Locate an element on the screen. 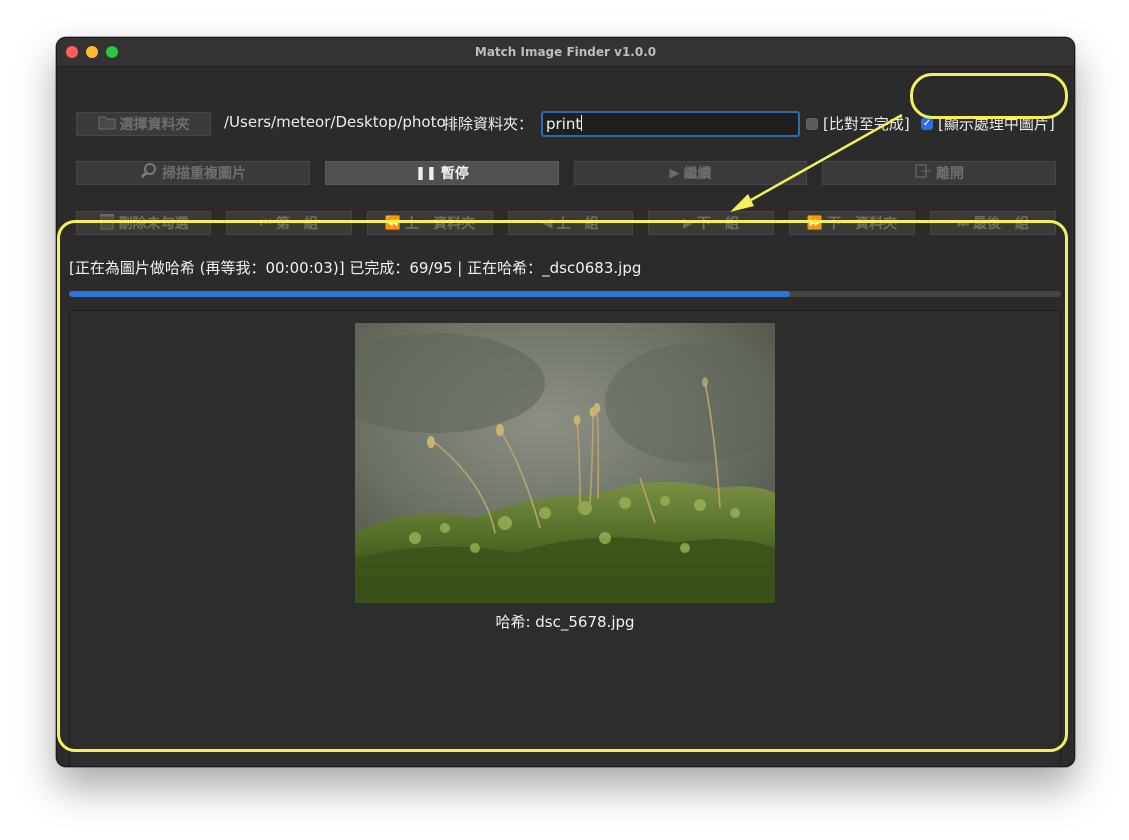 The height and width of the screenshot is (840, 1129). prev-icon: ◀ is located at coordinates (547, 223).